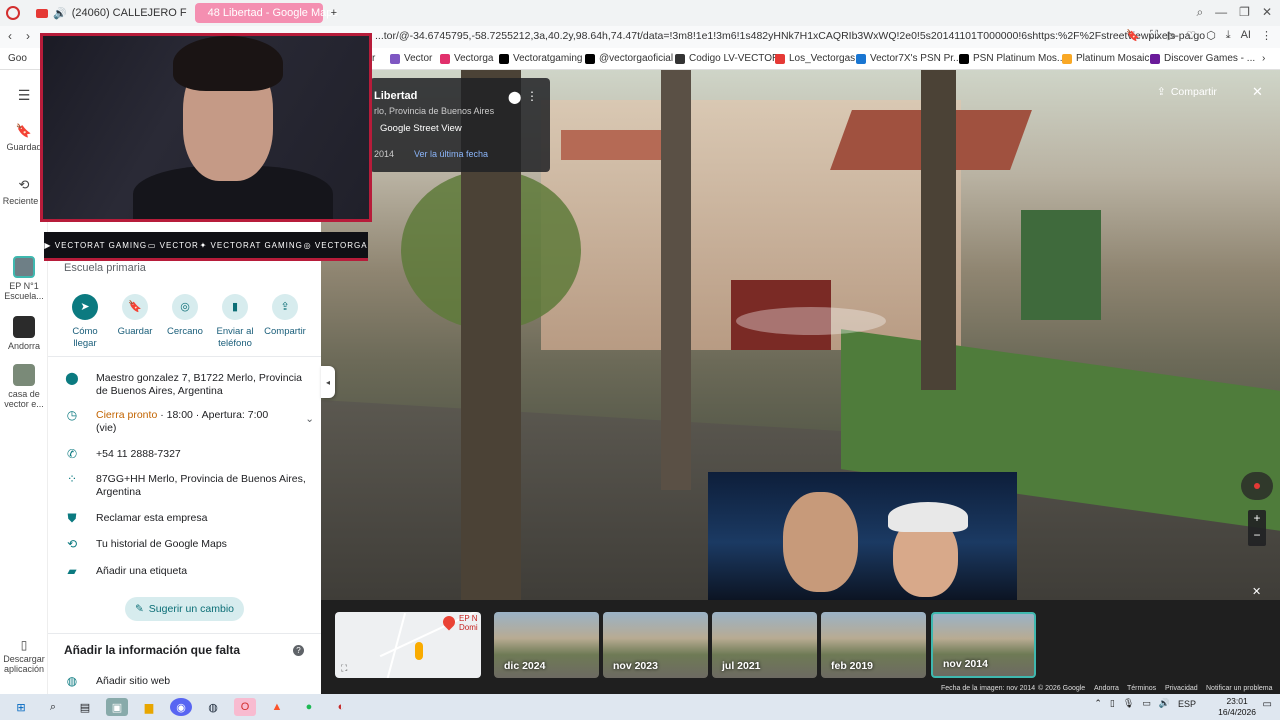 The height and width of the screenshot is (720, 1280). I want to click on zoom-out-button: −, so click(1257, 535).